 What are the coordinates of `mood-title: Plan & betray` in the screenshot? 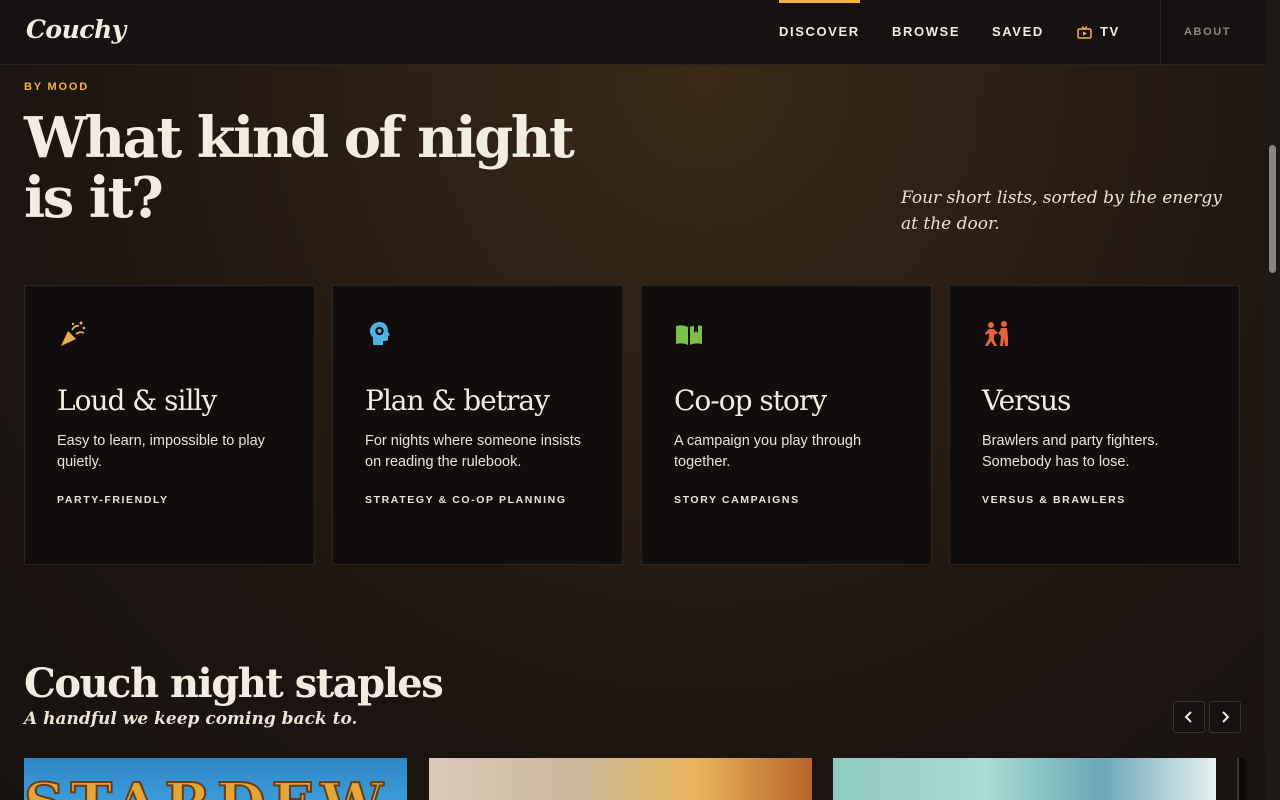 It's located at (457, 400).